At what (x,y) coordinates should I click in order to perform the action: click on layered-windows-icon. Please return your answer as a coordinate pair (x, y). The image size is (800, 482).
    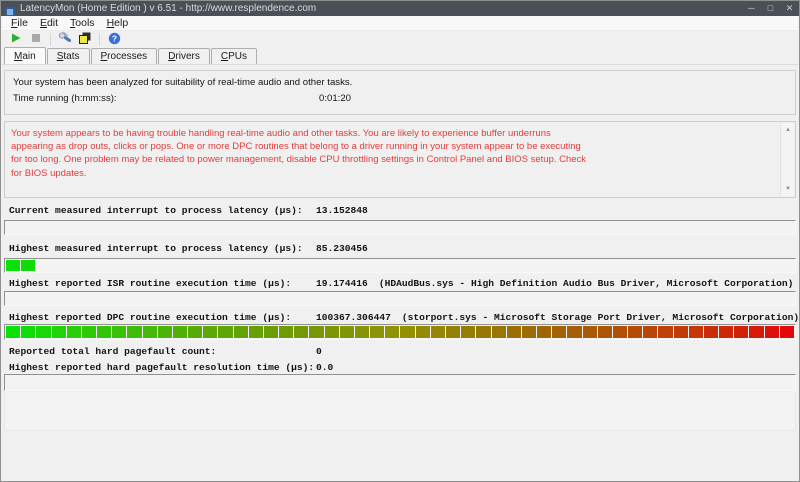
    Looking at the image, I should click on (85, 39).